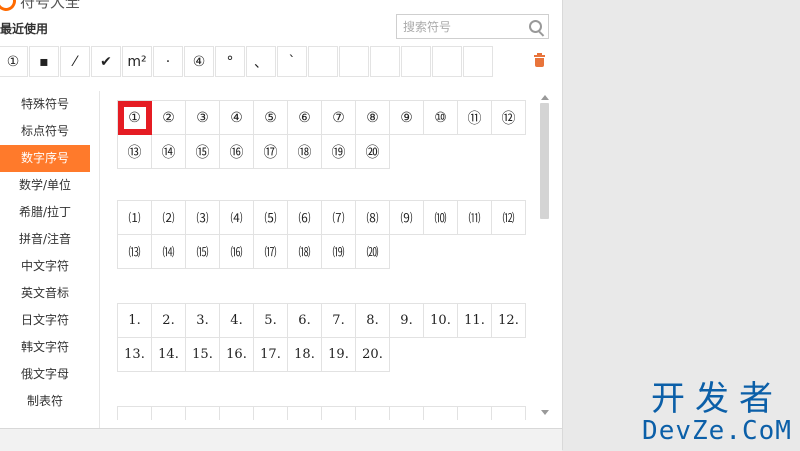 The height and width of the screenshot is (451, 800). I want to click on symbol-cell: ④, so click(237, 118).